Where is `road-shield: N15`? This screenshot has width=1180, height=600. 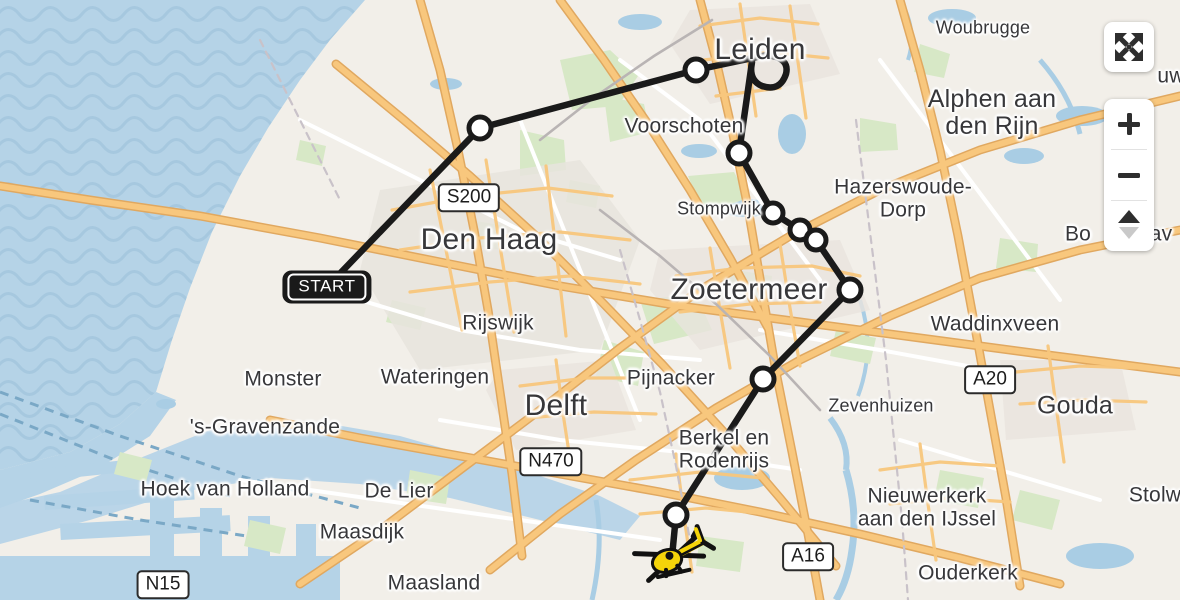 road-shield: N15 is located at coordinates (163, 585).